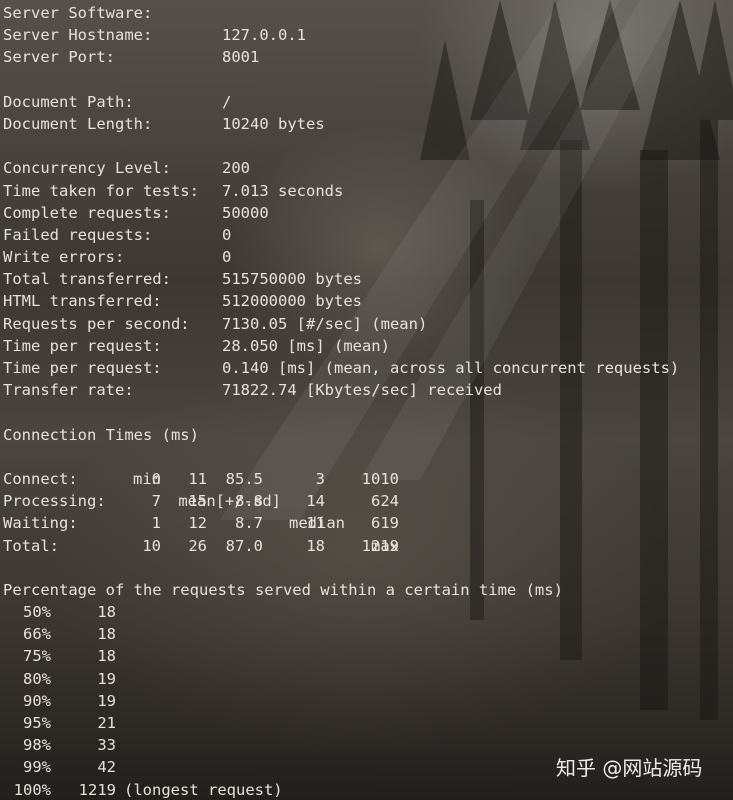 This screenshot has height=800, width=733. Describe the element at coordinates (37, 612) in the screenshot. I see `percentile-label: 50%` at that location.